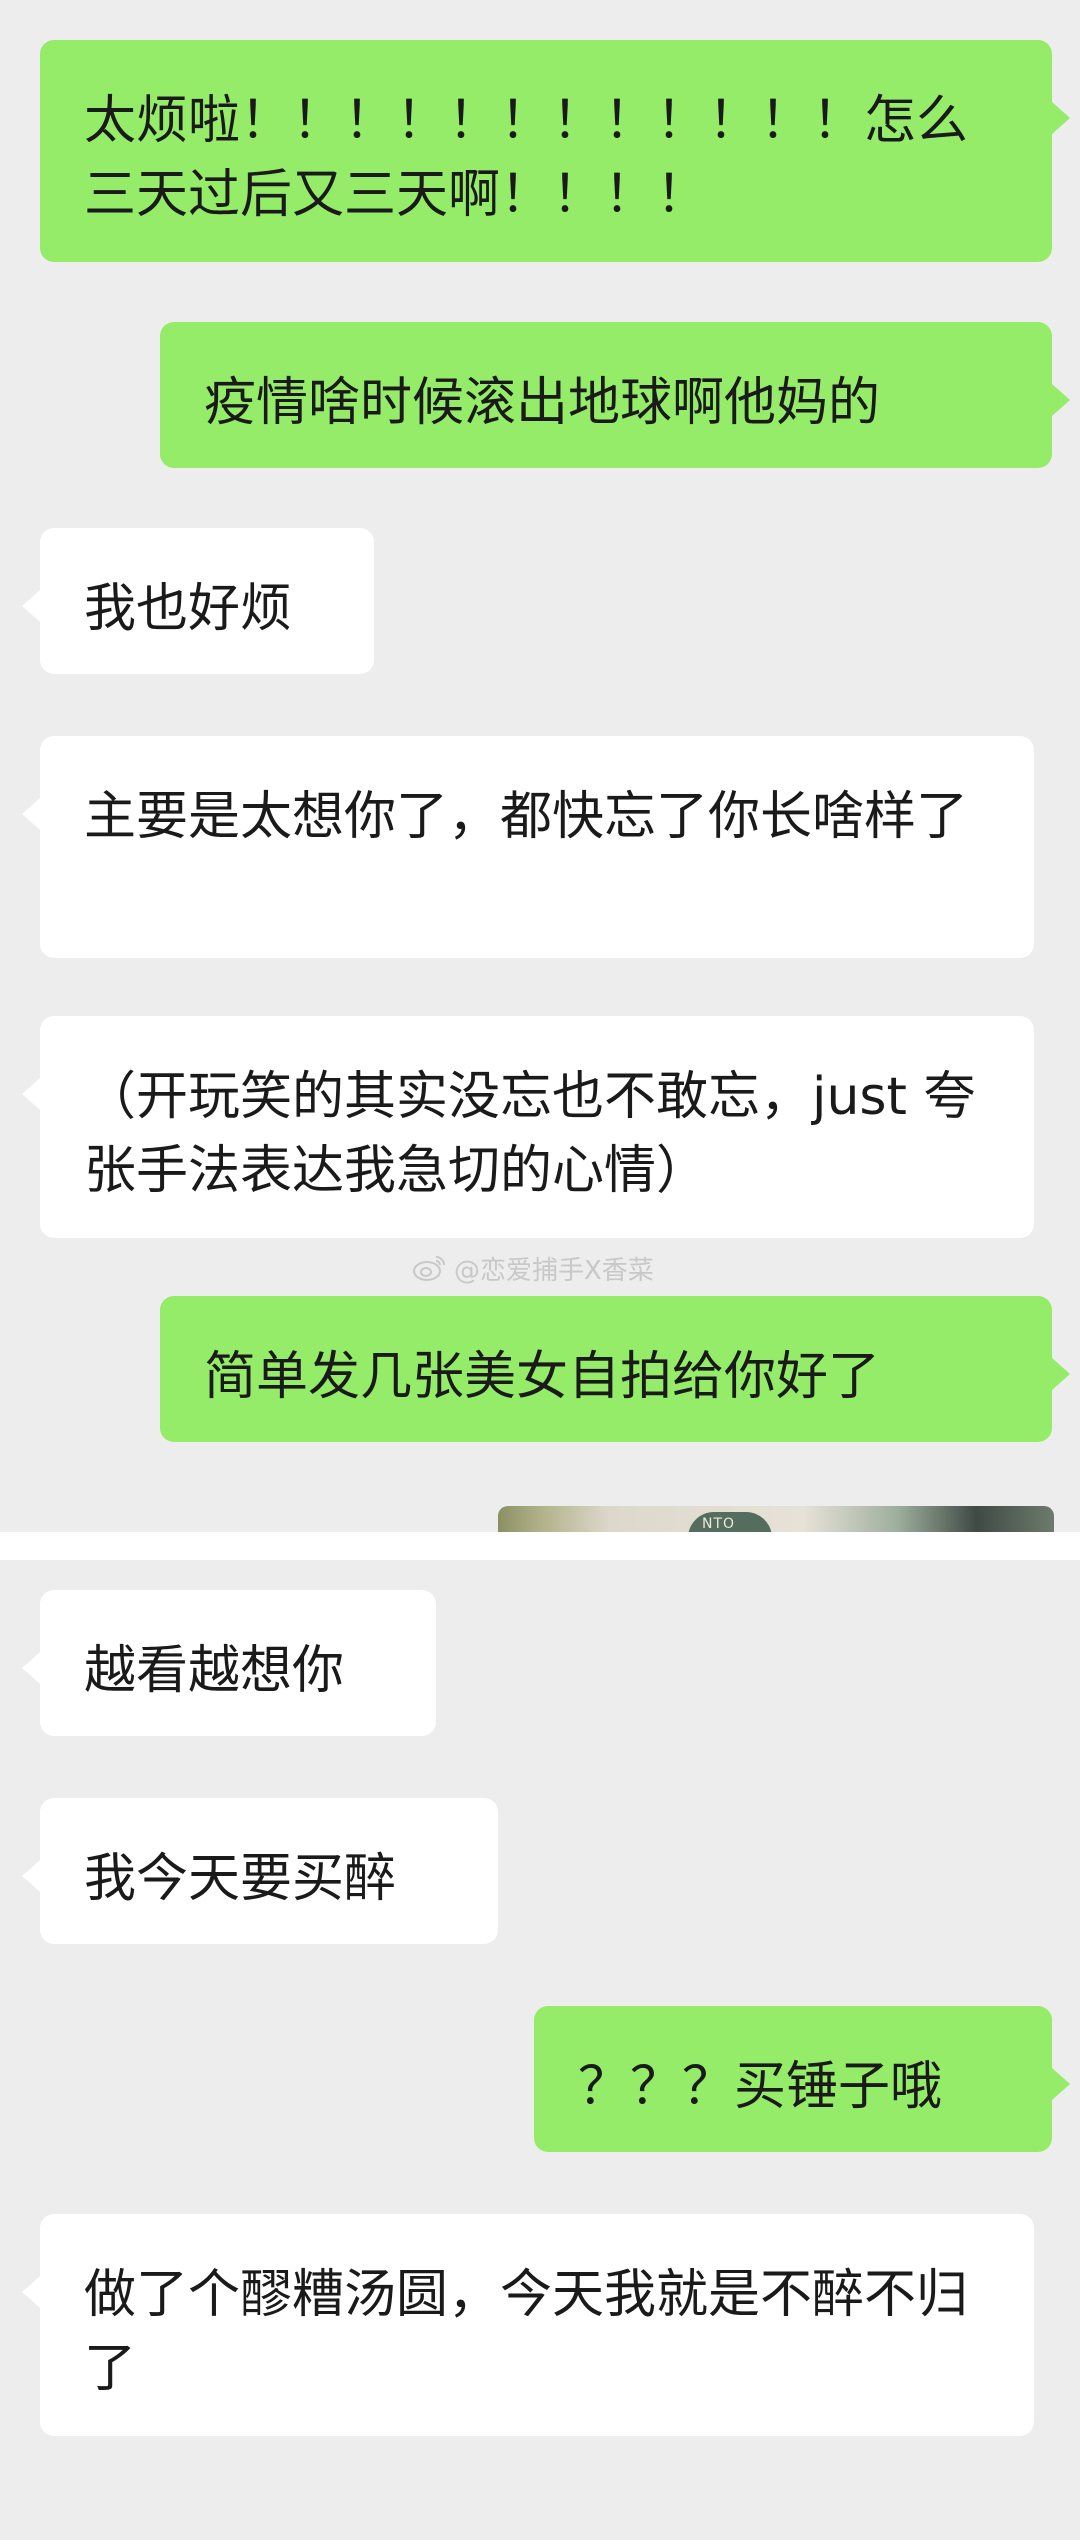  What do you see at coordinates (240, 1879) in the screenshot?
I see `message-text: 我今天要买醉` at bounding box center [240, 1879].